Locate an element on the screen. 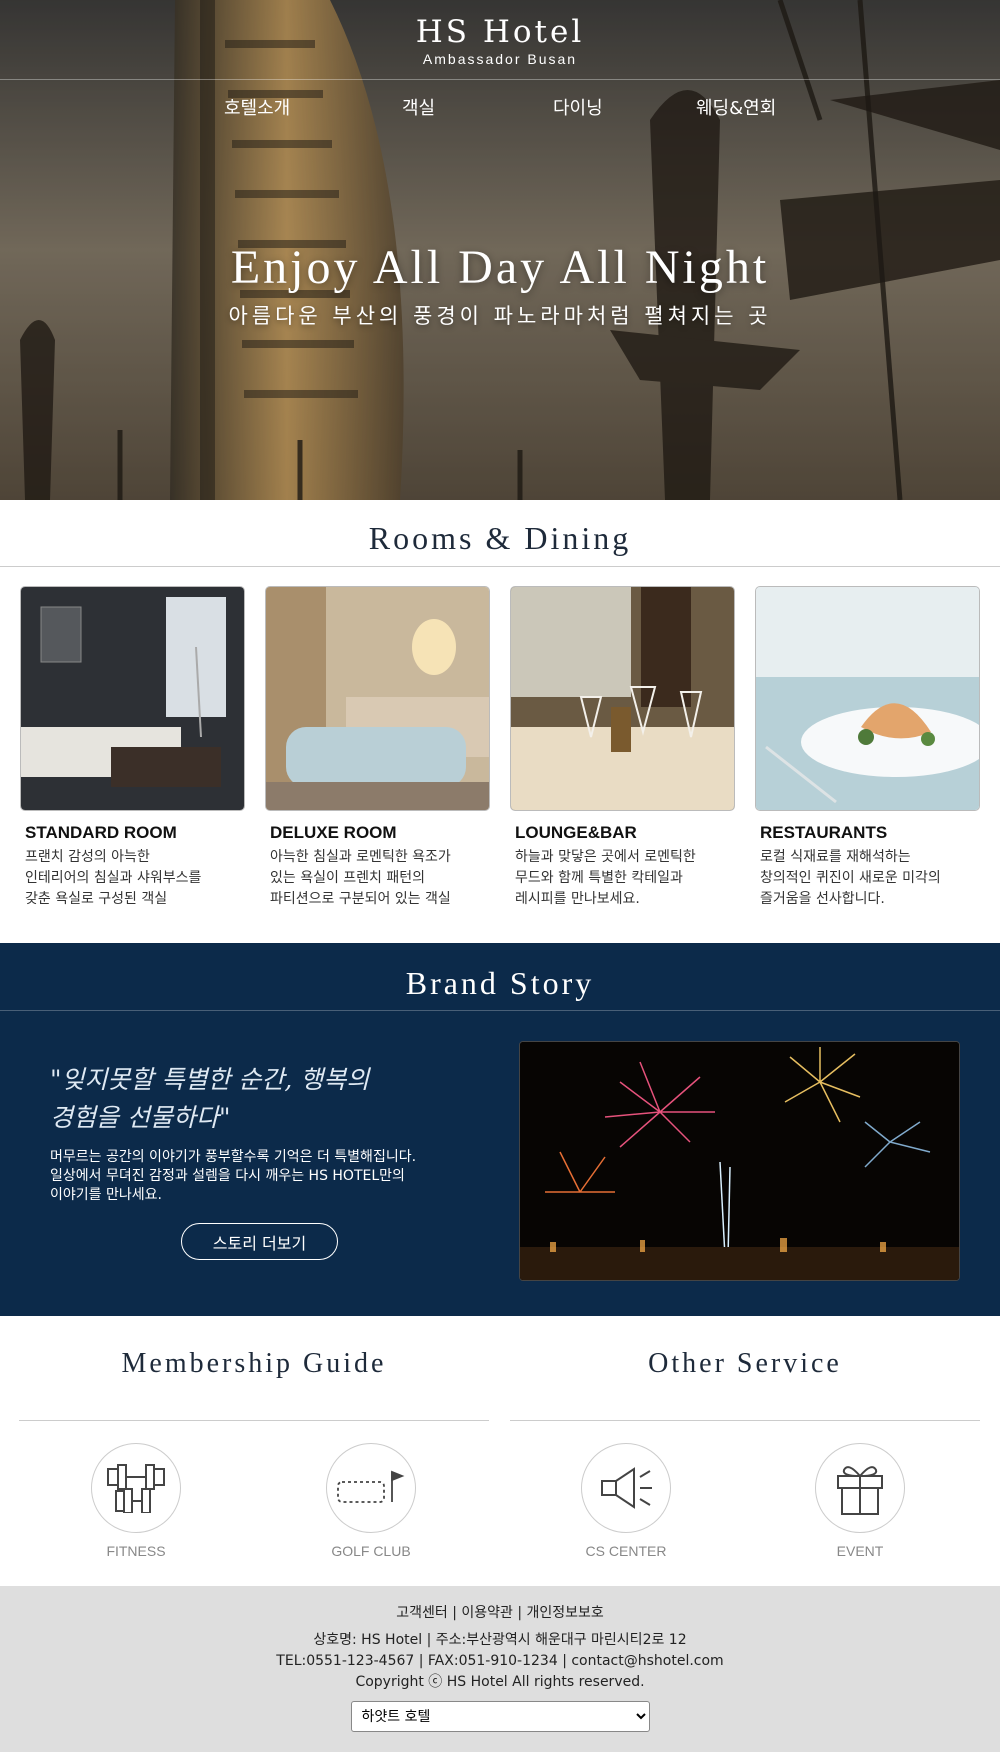  cs-center-label: CS CENTER is located at coordinates (626, 1551).